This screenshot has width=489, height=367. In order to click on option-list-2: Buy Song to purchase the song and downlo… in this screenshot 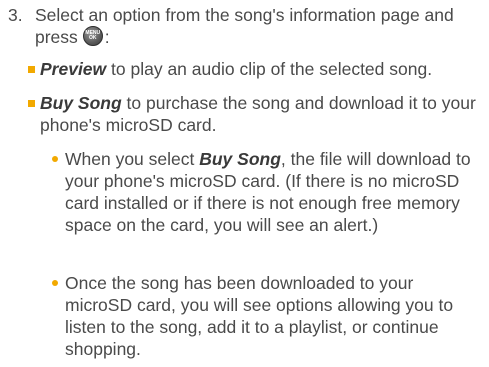, I will do `click(255, 114)`.